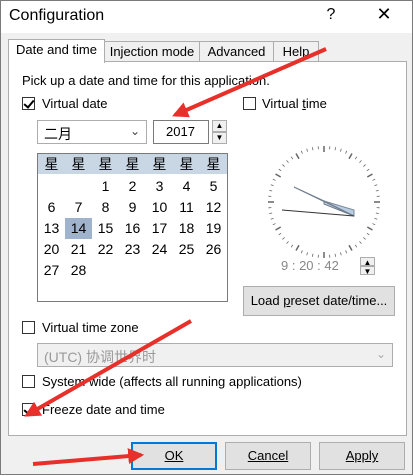 The width and height of the screenshot is (413, 476). Describe the element at coordinates (213, 228) in the screenshot. I see `calendar-day: 19` at that location.